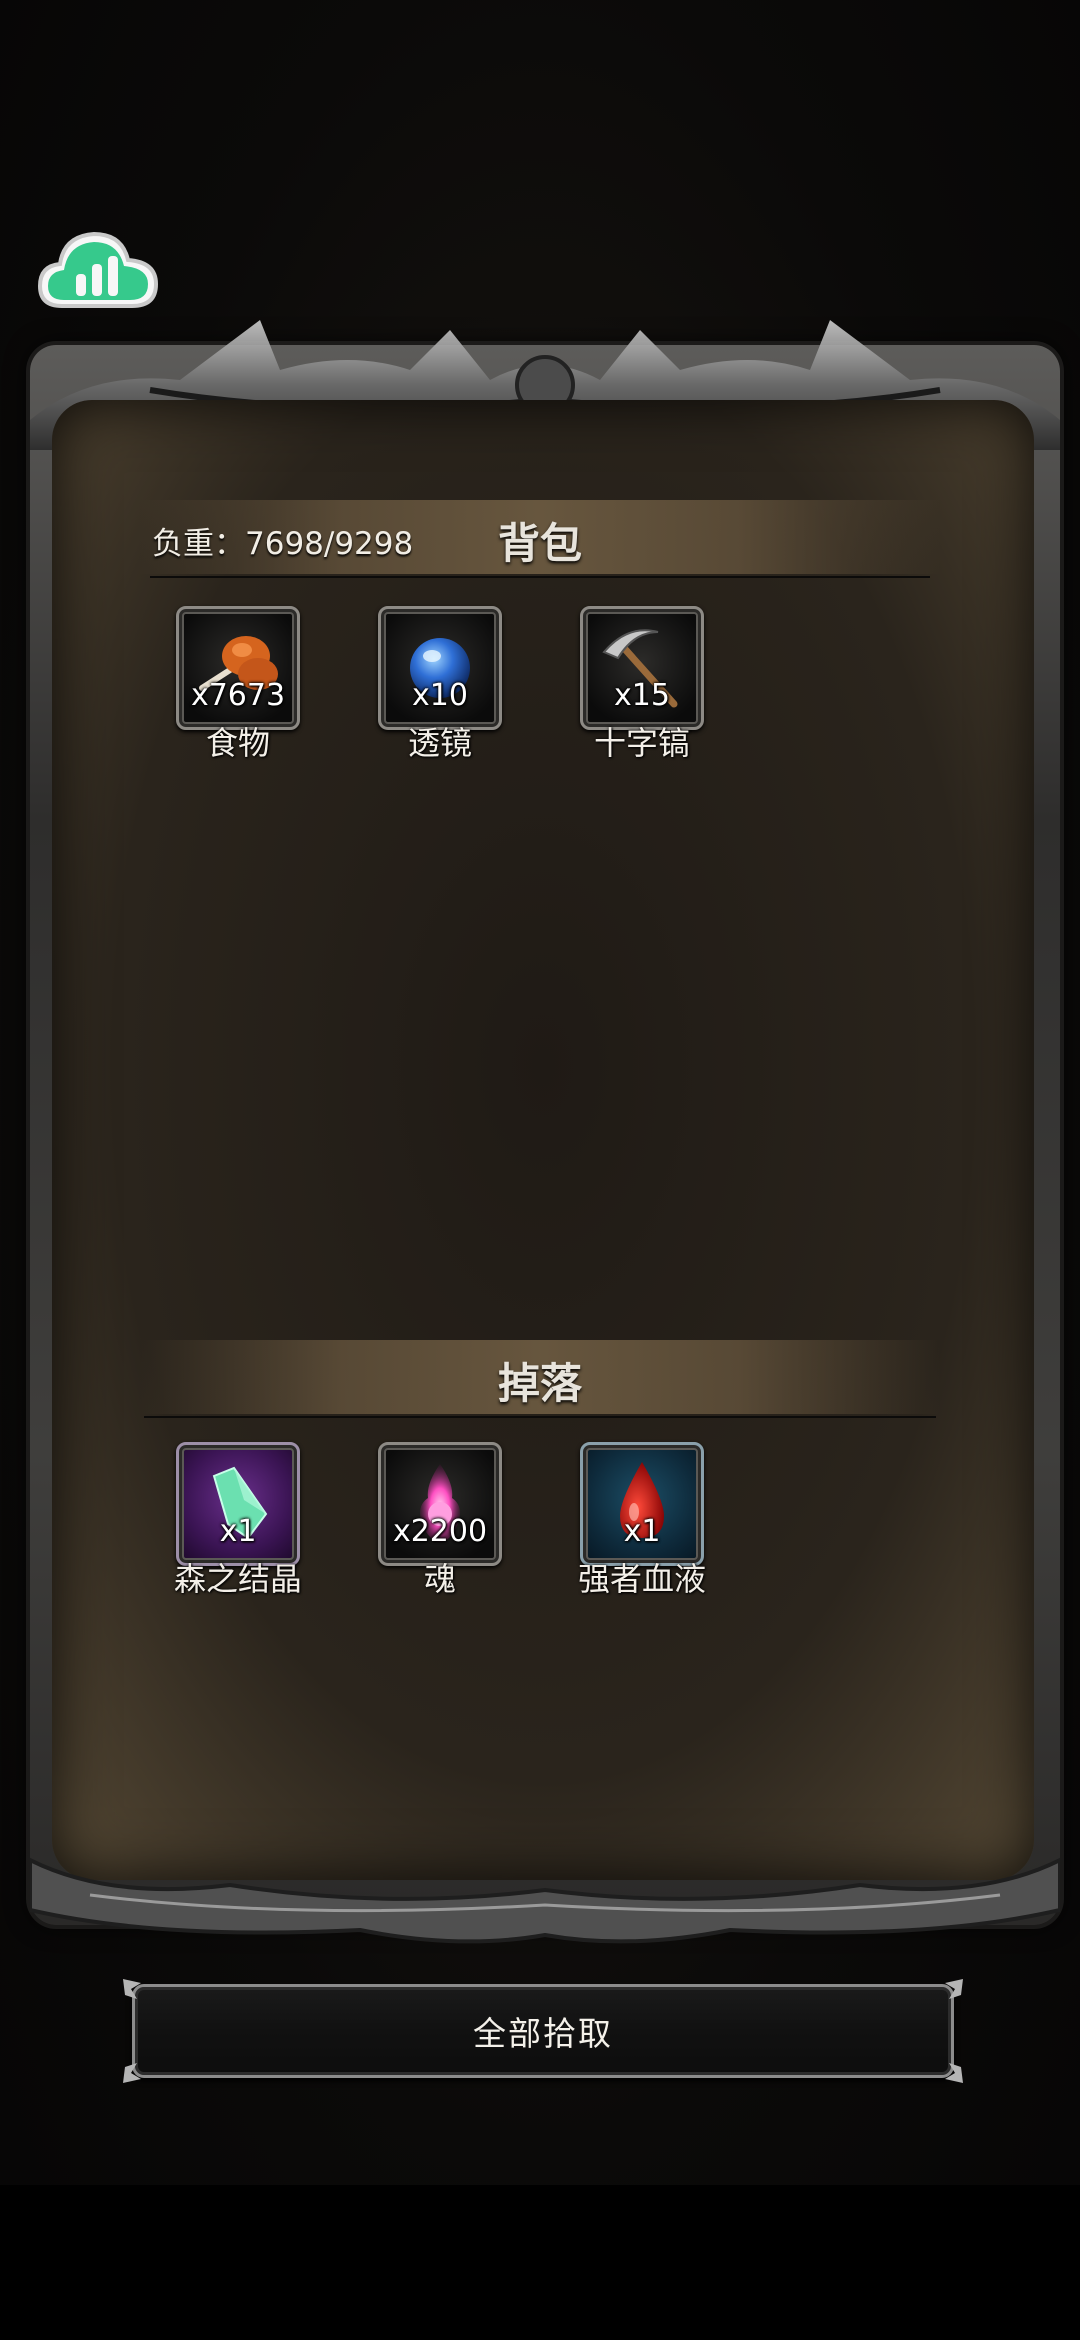 The height and width of the screenshot is (2340, 1080). I want to click on bottom-bar, so click(540, 2262).